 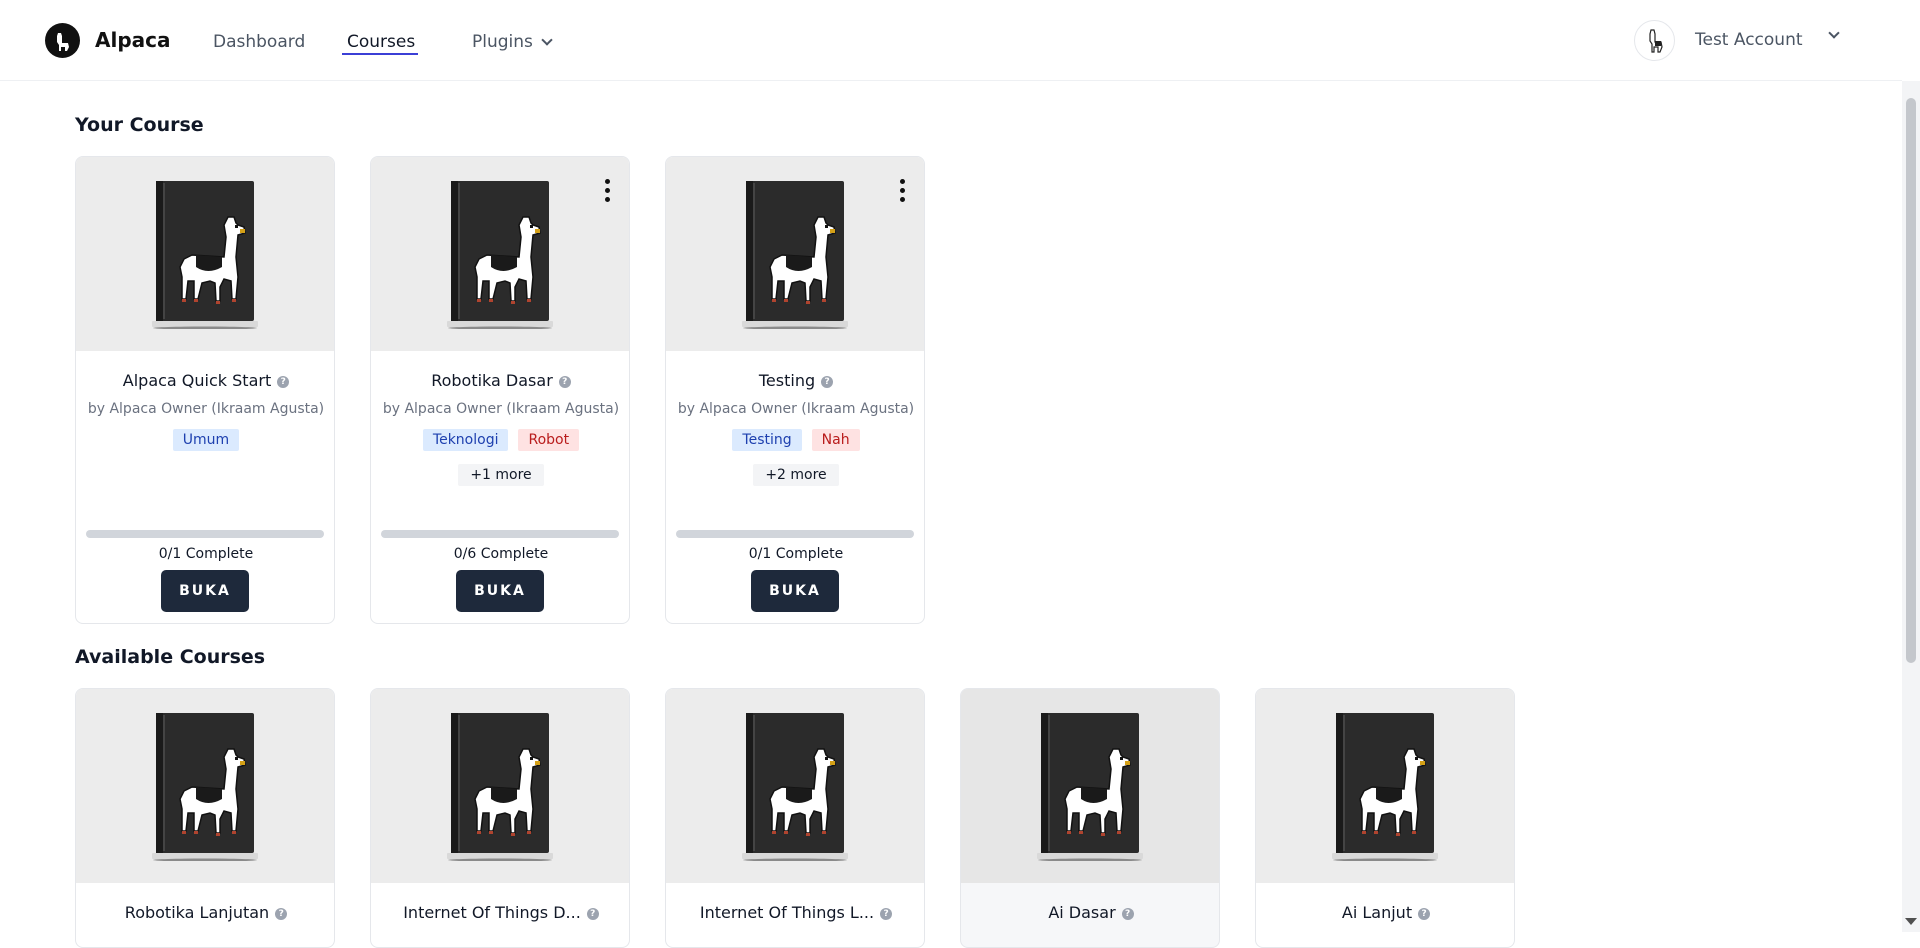 I want to click on account-menu-toggle, so click(x=1834, y=33).